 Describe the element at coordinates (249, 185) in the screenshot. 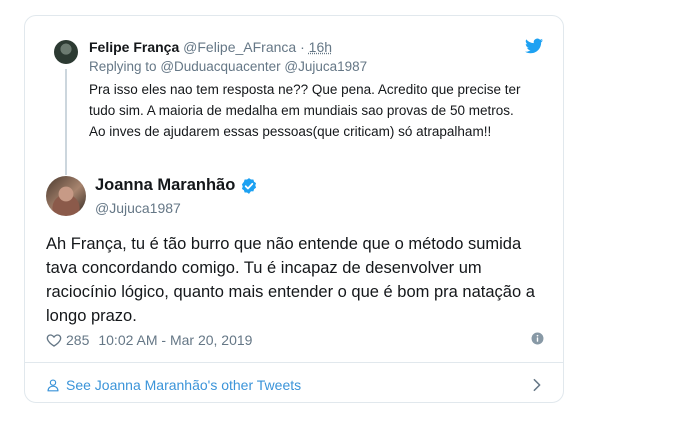

I see `verified-badge-icon` at that location.